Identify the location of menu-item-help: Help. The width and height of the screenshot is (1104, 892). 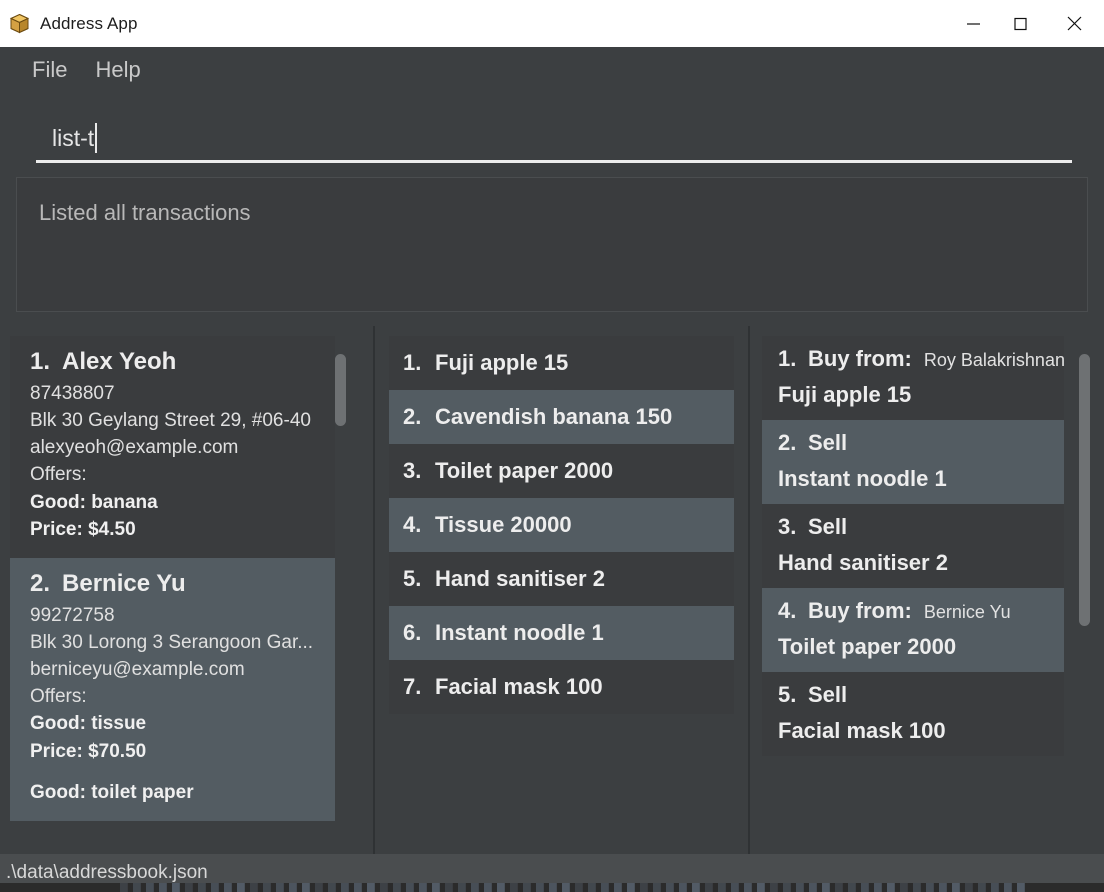
(117, 71).